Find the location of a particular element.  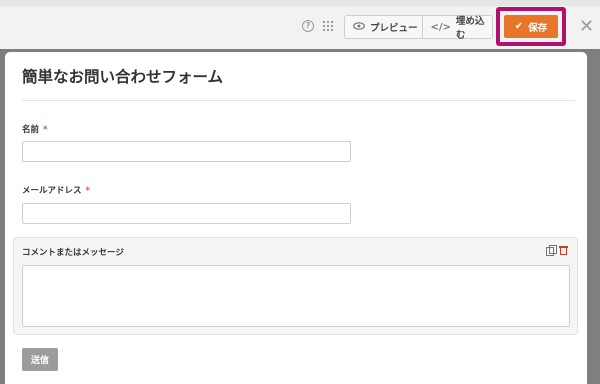

embed-label: 埋め込む is located at coordinates (470, 28).